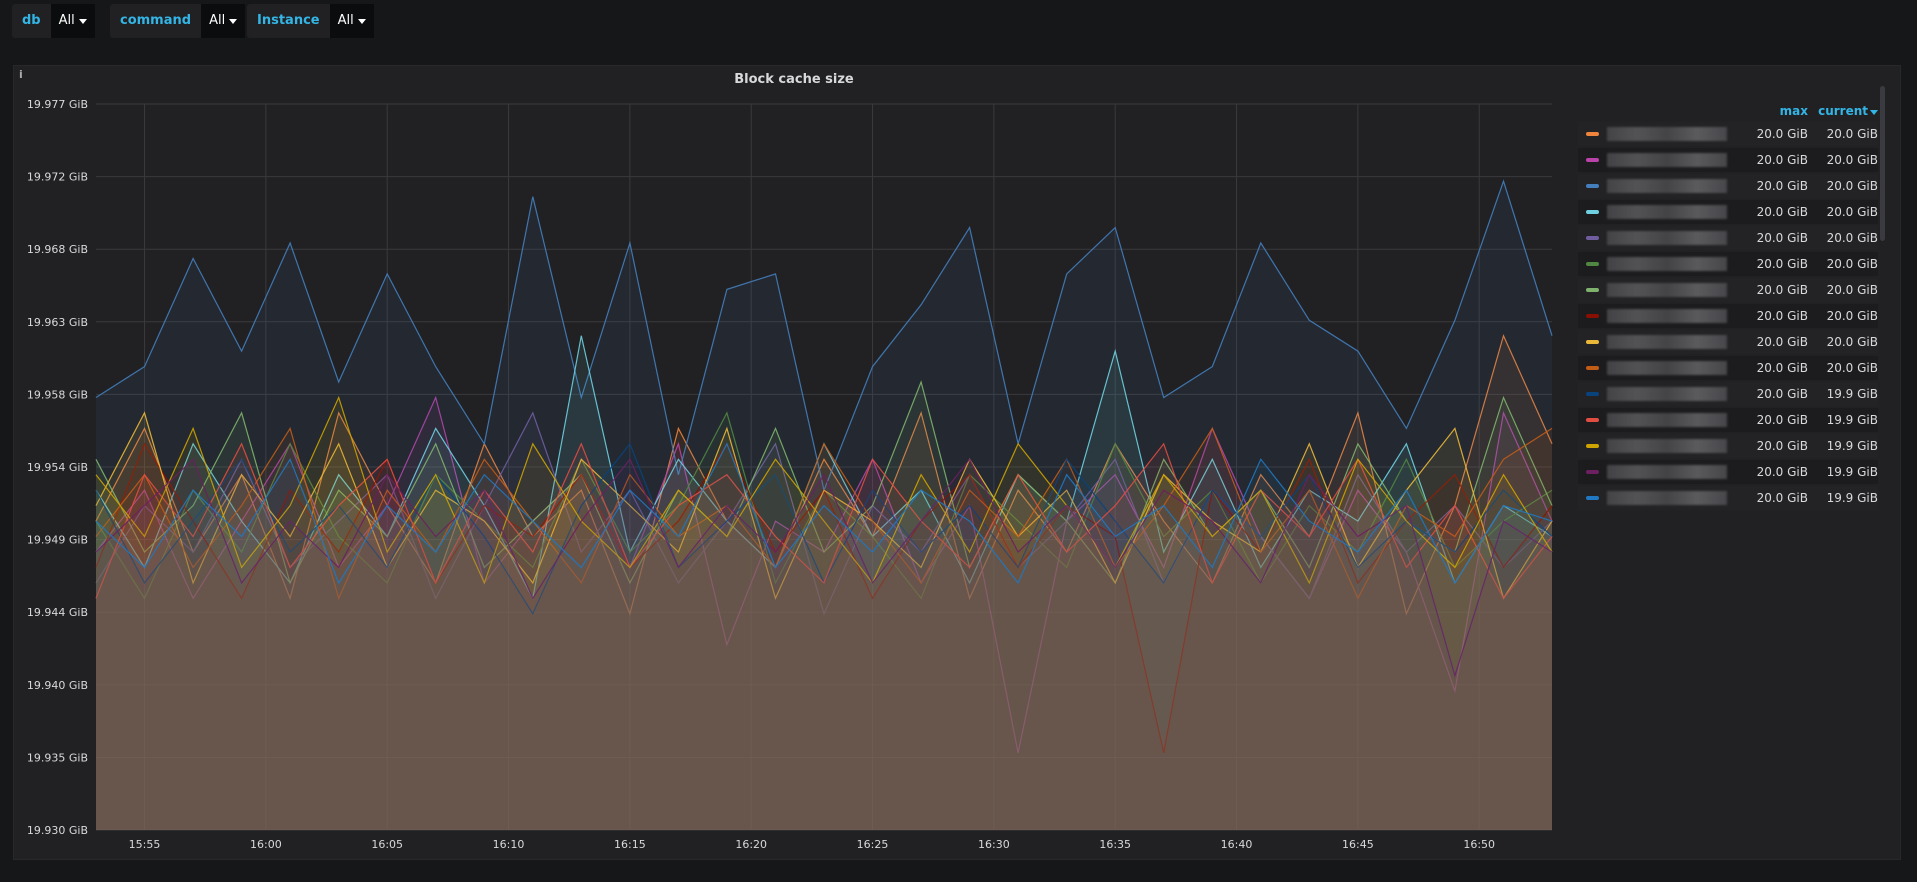 This screenshot has height=882, width=1917. Describe the element at coordinates (57, 177) in the screenshot. I see `y-tick-label: 19.972 GiB` at that location.